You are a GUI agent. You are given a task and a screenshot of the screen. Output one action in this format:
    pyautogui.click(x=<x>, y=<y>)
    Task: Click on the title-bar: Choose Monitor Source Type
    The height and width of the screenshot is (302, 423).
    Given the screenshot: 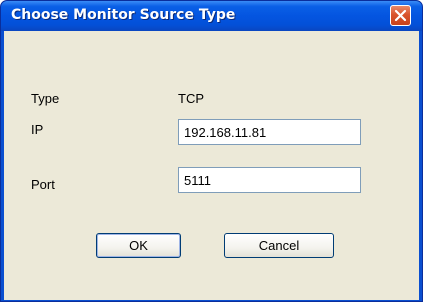 What is the action you would take?
    pyautogui.click(x=211, y=16)
    